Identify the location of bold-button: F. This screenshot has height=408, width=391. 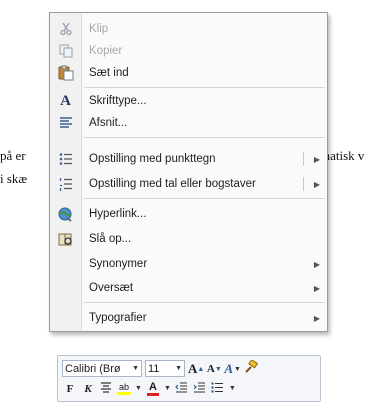
(70, 388).